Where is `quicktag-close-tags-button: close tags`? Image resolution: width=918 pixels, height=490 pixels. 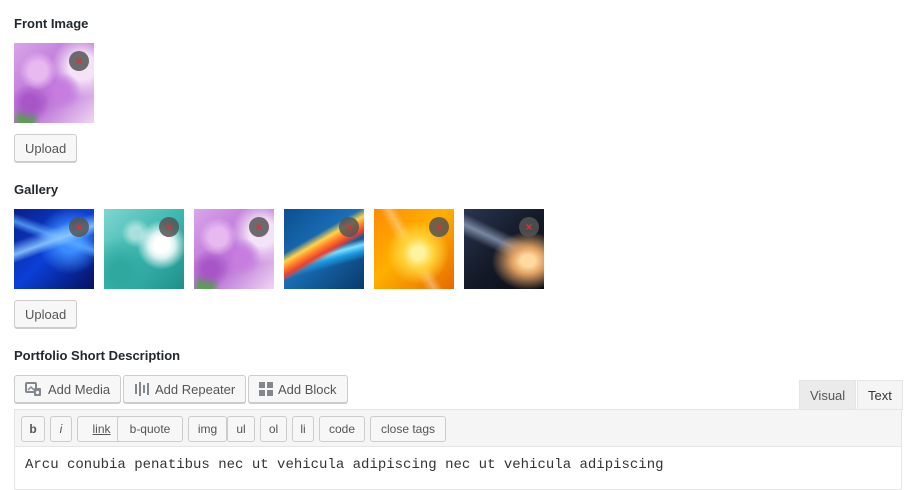
quicktag-close-tags-button: close tags is located at coordinates (408, 429).